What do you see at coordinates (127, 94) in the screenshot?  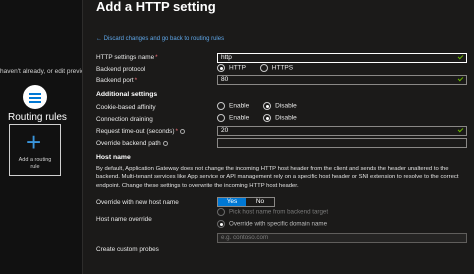 I see `additional-settings-heading: Additional settings` at bounding box center [127, 94].